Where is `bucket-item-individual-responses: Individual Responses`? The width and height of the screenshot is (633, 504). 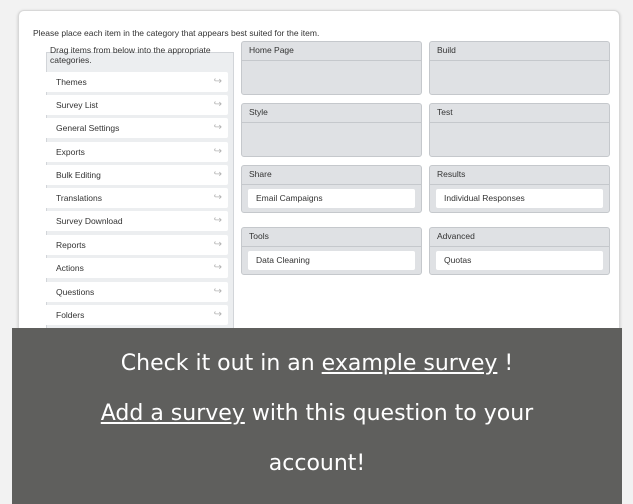 bucket-item-individual-responses: Individual Responses is located at coordinates (519, 198).